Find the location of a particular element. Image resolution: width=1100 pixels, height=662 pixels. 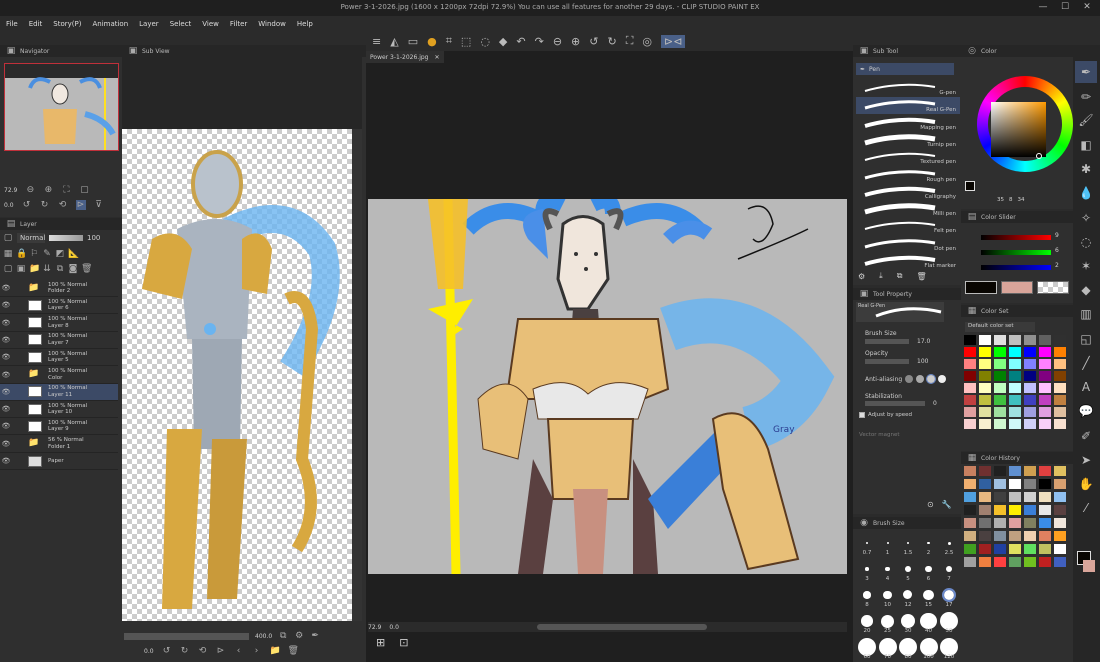

flip-icon: ⊳ is located at coordinates (221, 651).